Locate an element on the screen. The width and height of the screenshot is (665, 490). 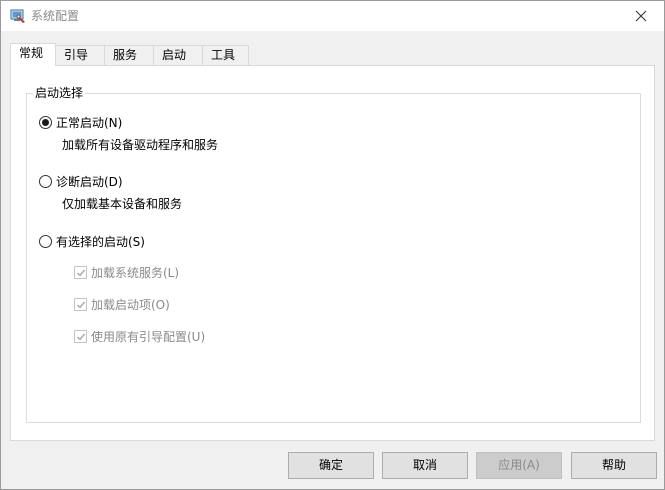
normal-startup-description: 加载所有设备驱动程序和服务 is located at coordinates (140, 145).